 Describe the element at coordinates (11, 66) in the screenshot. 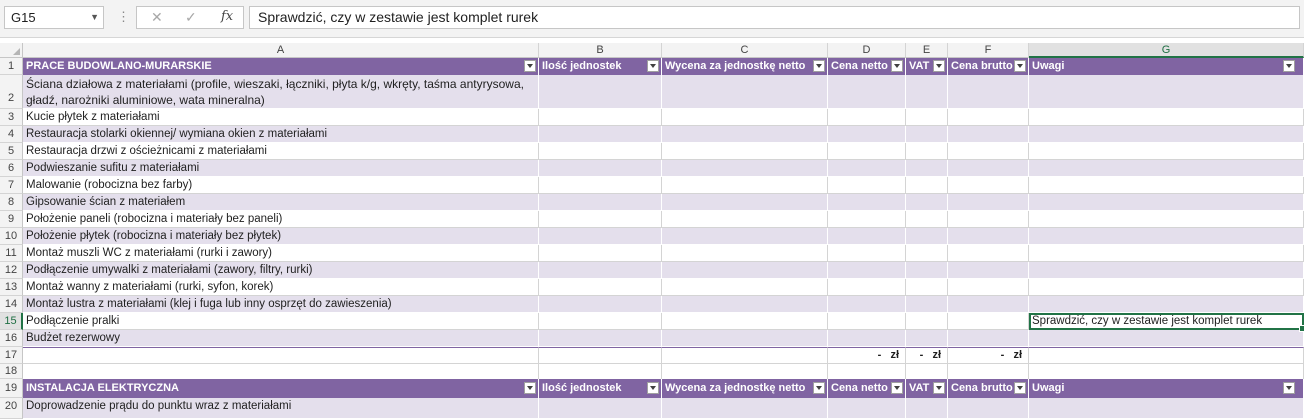

I see `row-header: 1` at that location.